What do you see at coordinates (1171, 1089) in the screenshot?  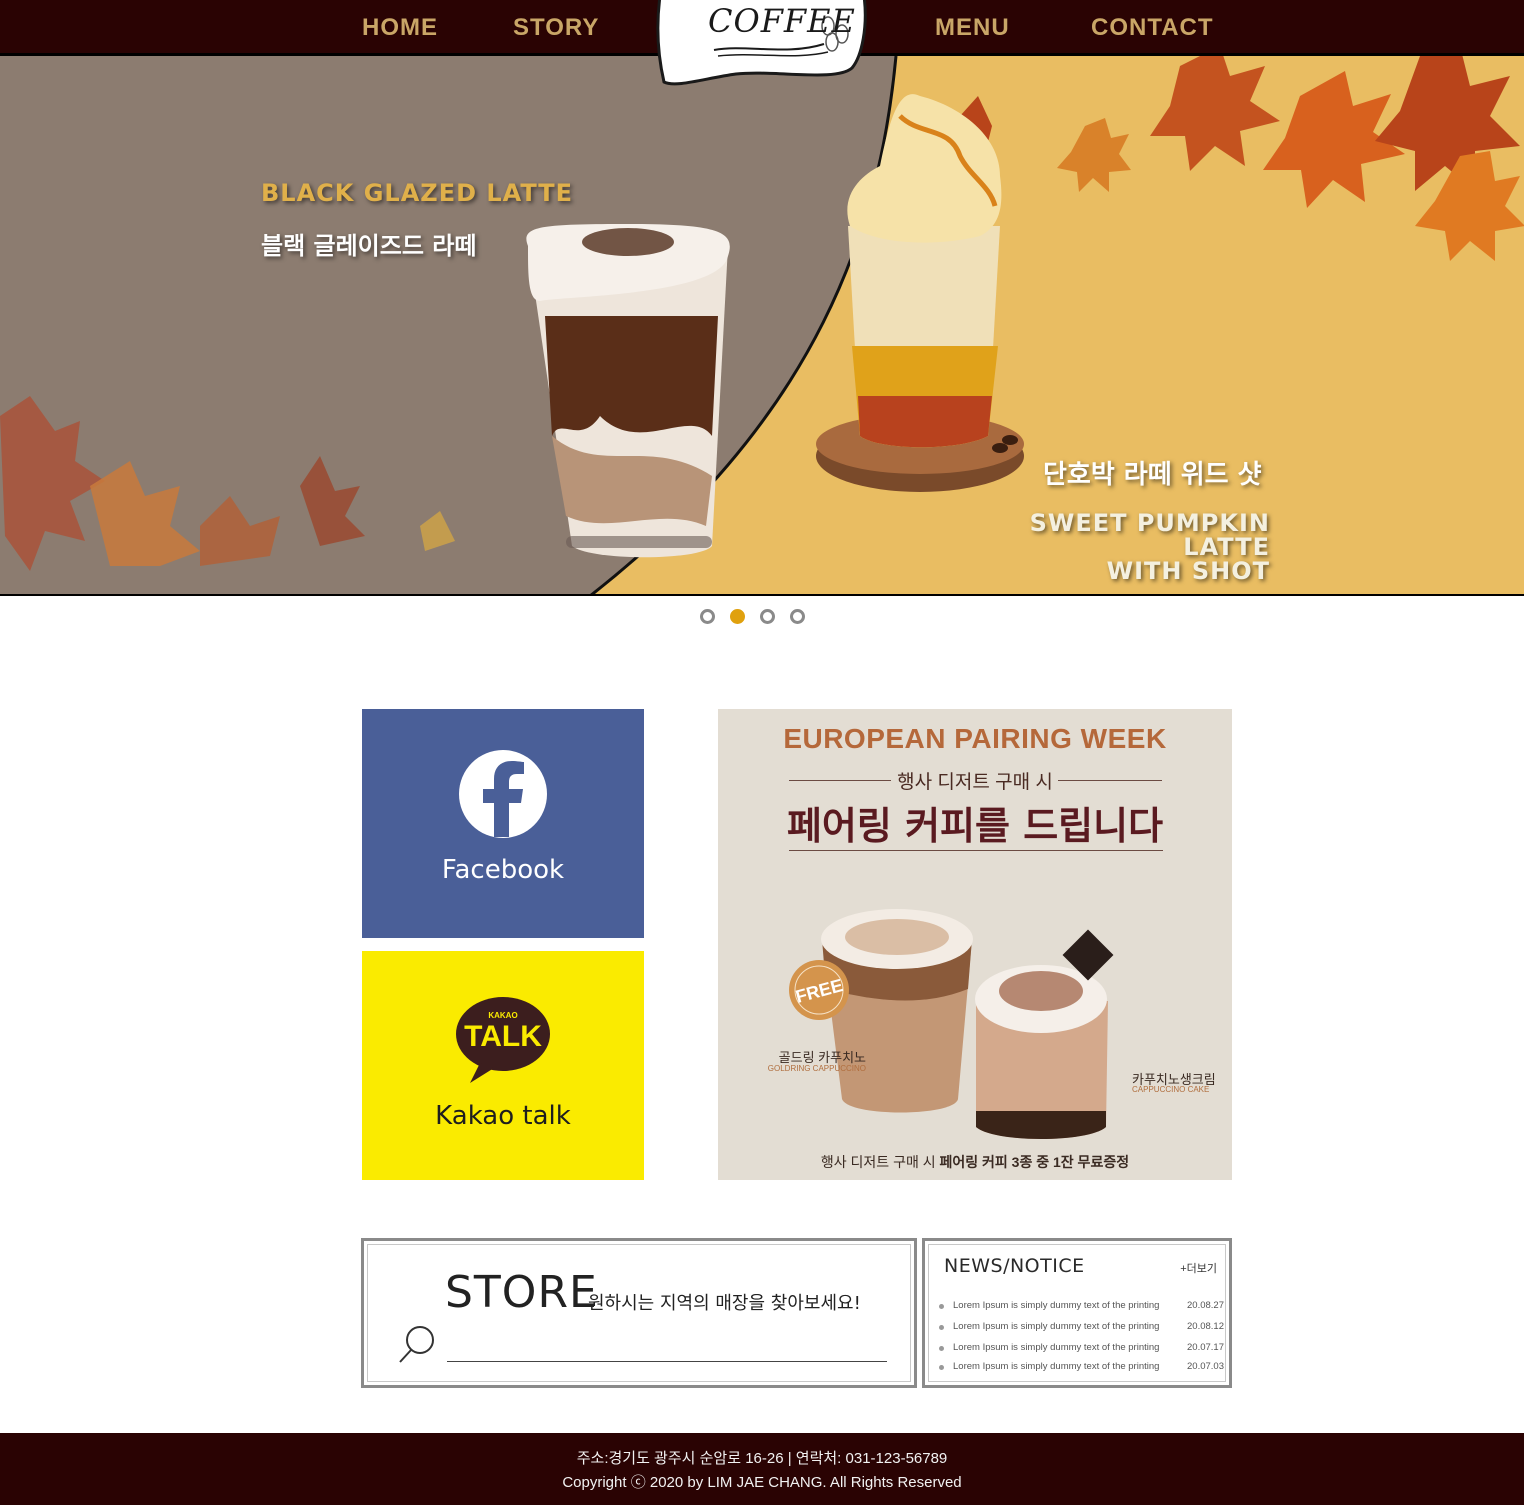 I see `promo-item2-name-en: CAPPUCCINO CAKE` at bounding box center [1171, 1089].